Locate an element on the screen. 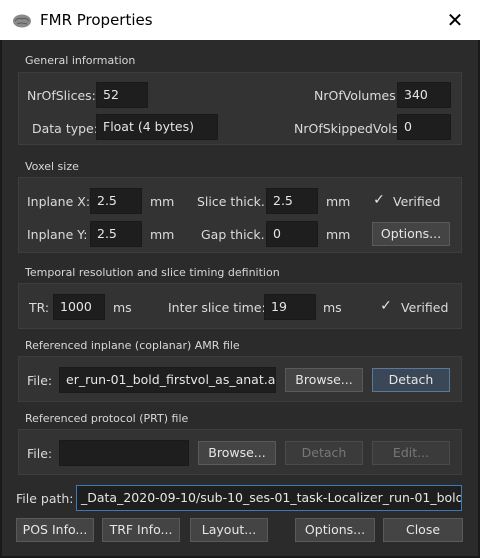  data-type-field: Float (4 bytes) is located at coordinates (157, 127).